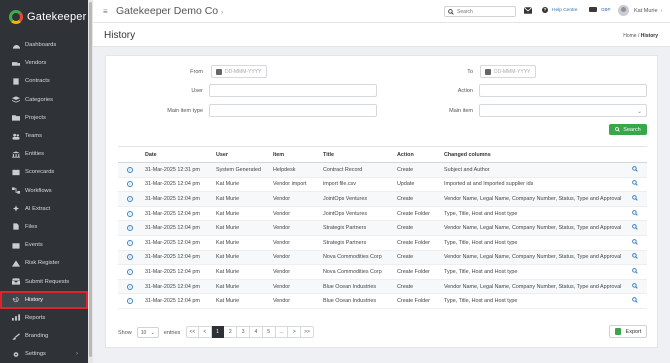 Image resolution: width=670 pixels, height=363 pixels. I want to click on cell-item: Helpdesk, so click(295, 170).